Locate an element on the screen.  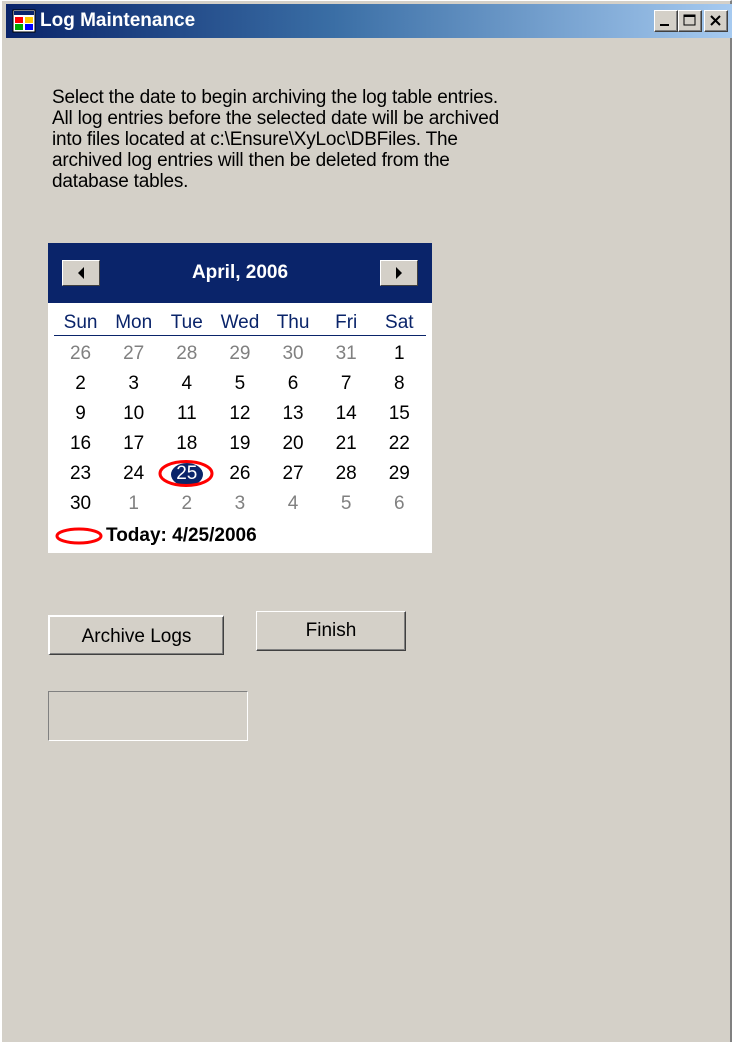
calendar-day-number: 8 is located at coordinates (399, 383).